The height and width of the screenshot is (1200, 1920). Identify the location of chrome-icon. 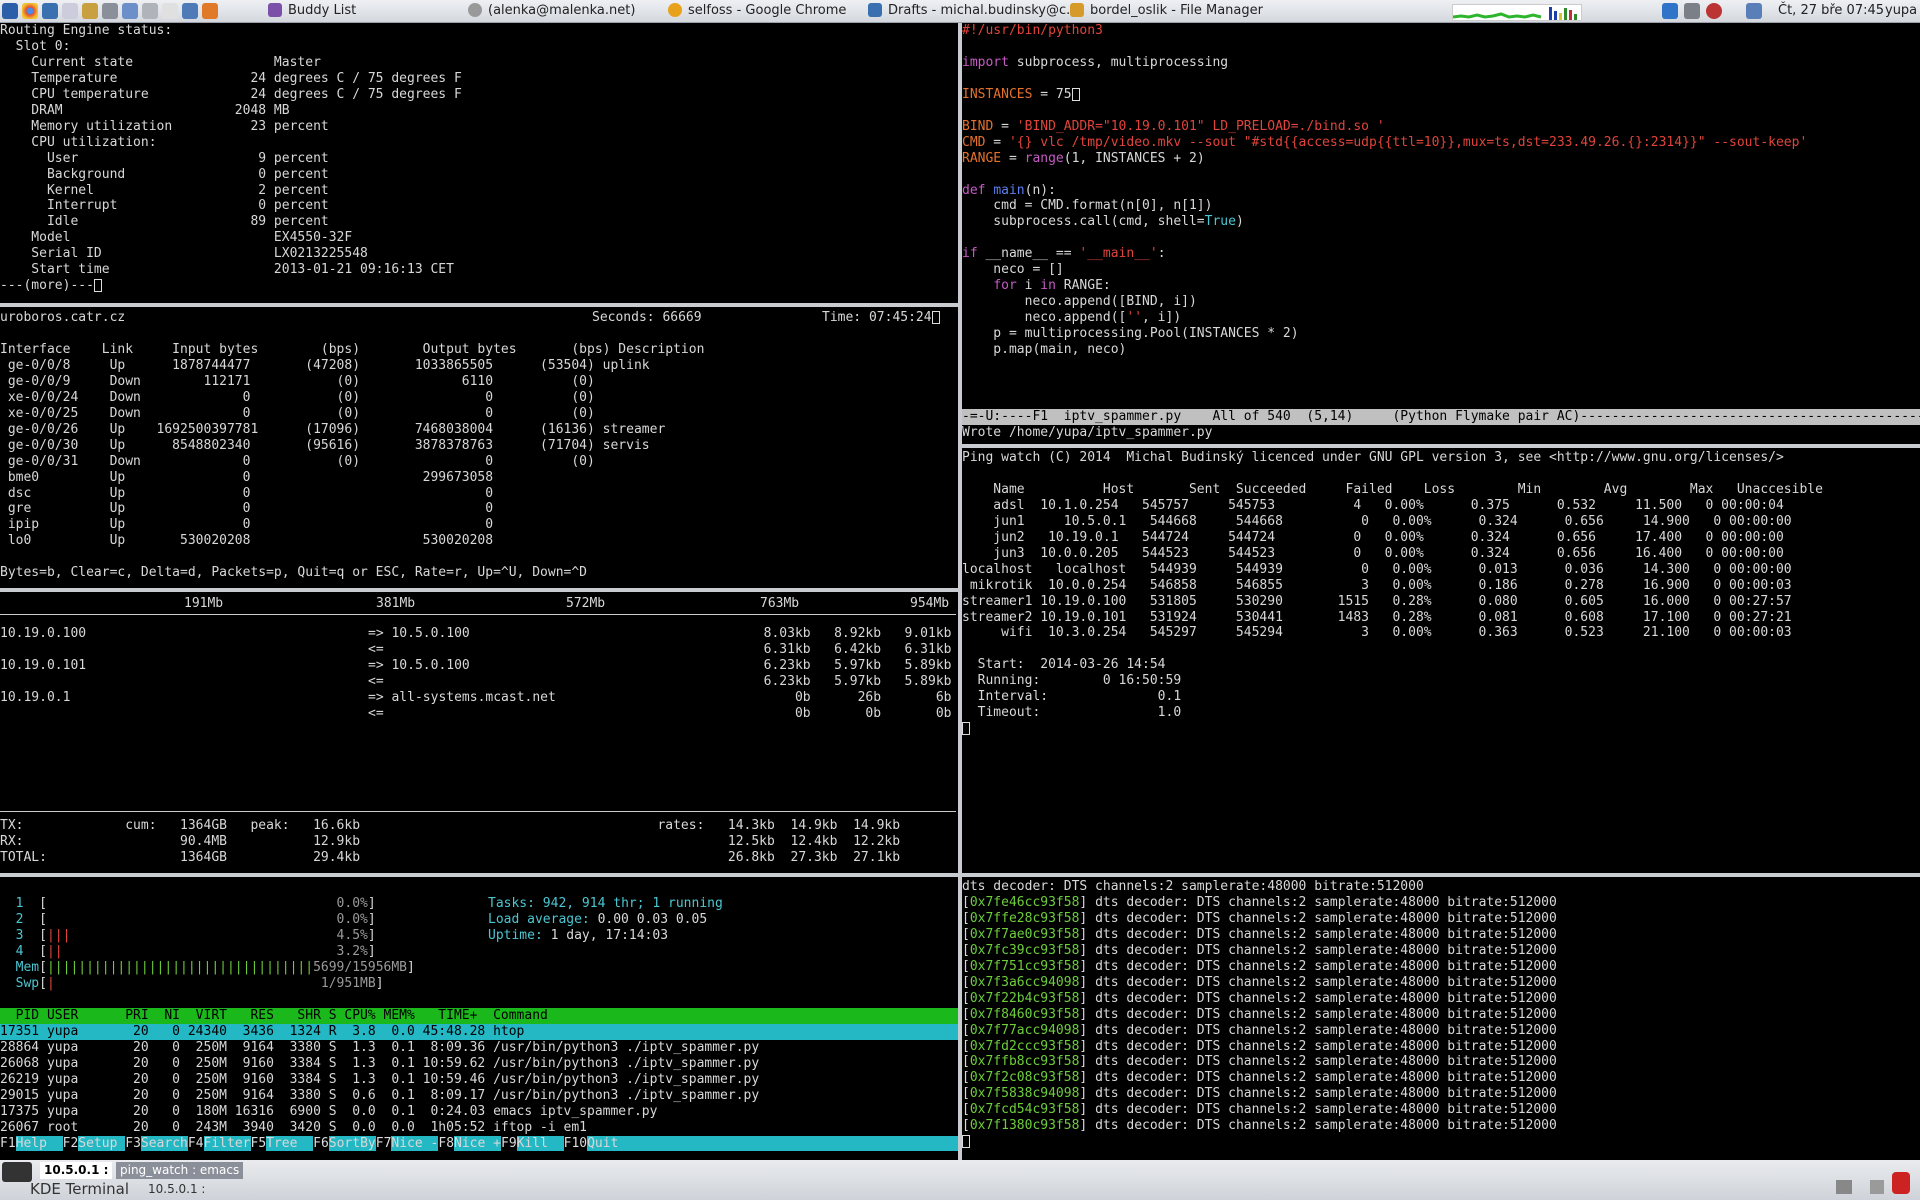
(30, 11).